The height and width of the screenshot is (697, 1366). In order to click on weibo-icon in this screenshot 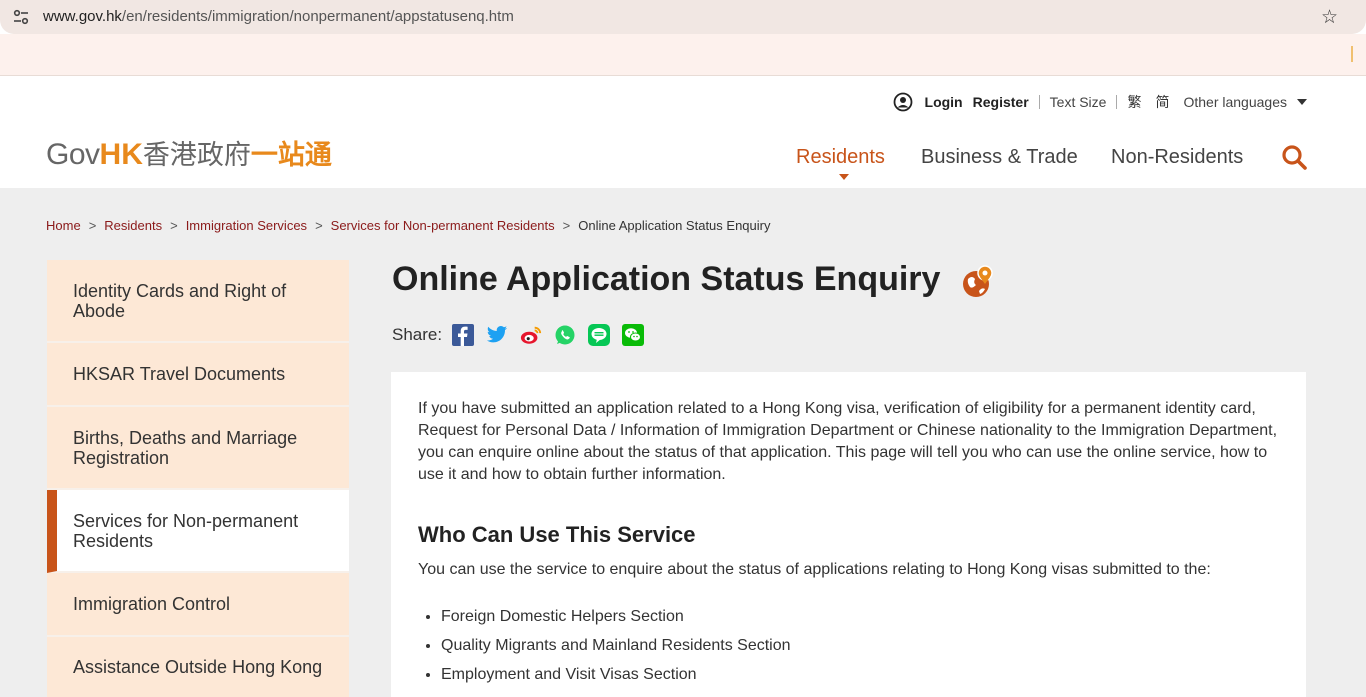, I will do `click(531, 335)`.